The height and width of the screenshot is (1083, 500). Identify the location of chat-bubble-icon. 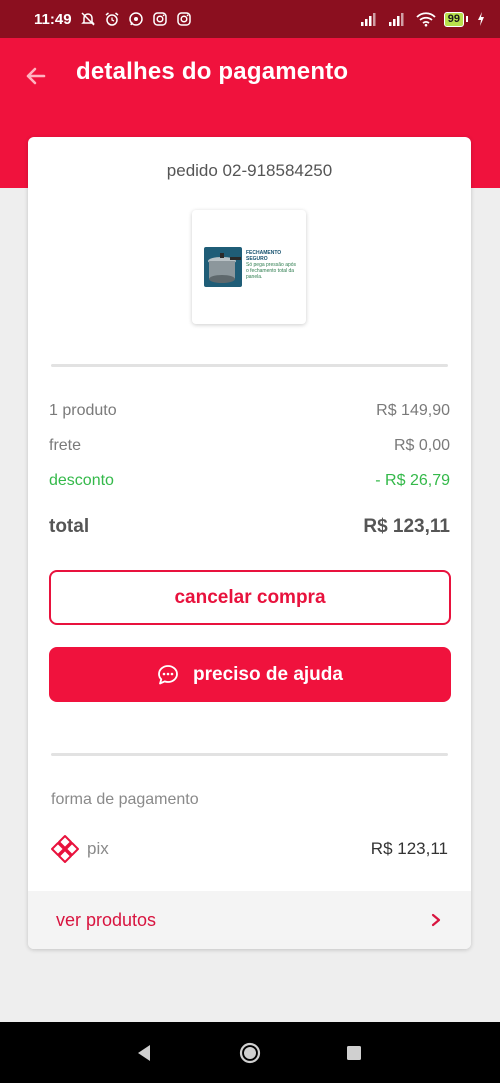
(168, 674).